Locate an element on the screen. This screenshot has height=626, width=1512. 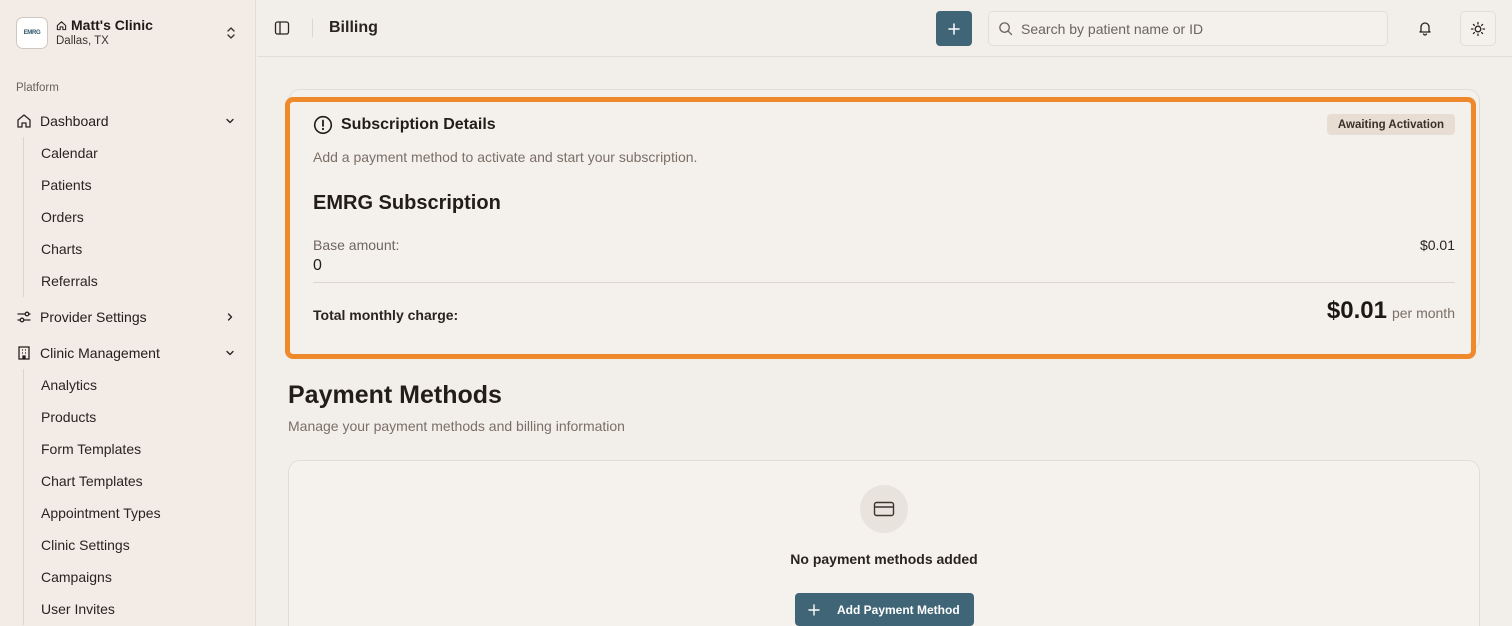
status-badge: Awaiting Activation is located at coordinates (1390, 124).